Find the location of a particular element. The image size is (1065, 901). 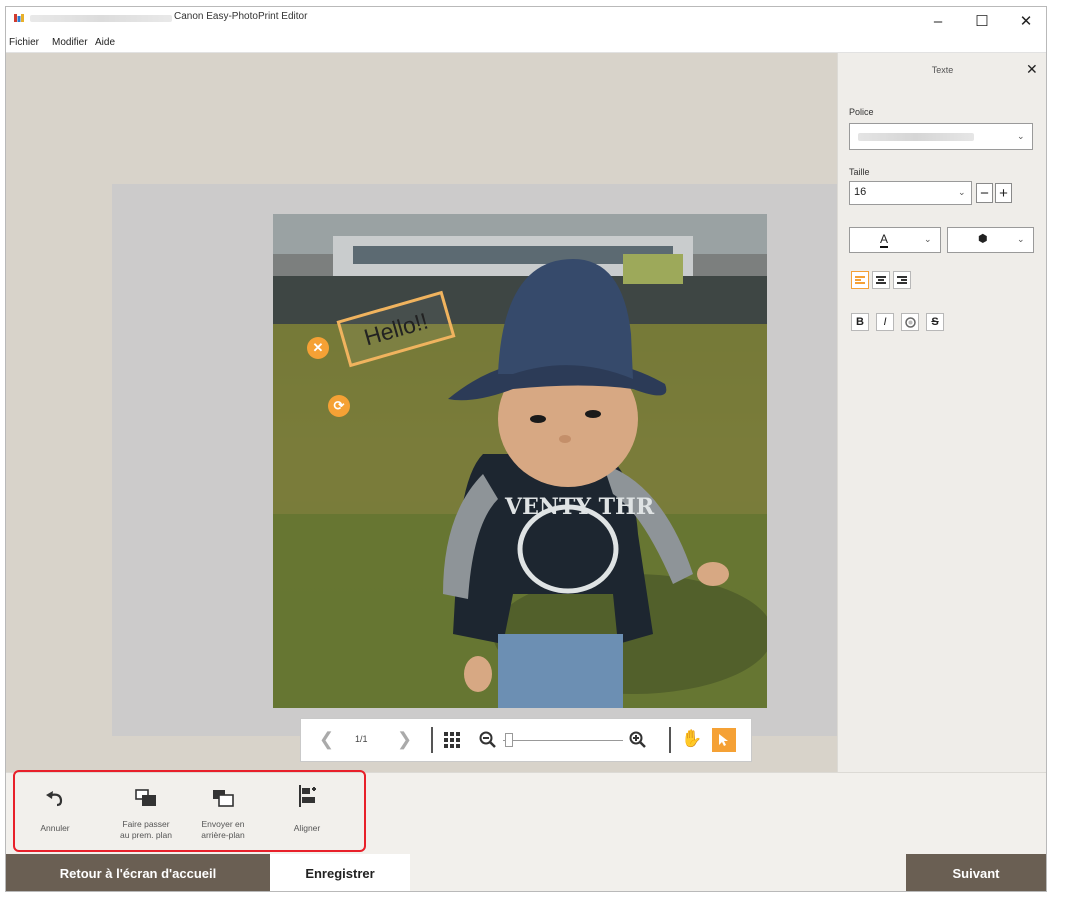

outline-icon is located at coordinates (910, 322).